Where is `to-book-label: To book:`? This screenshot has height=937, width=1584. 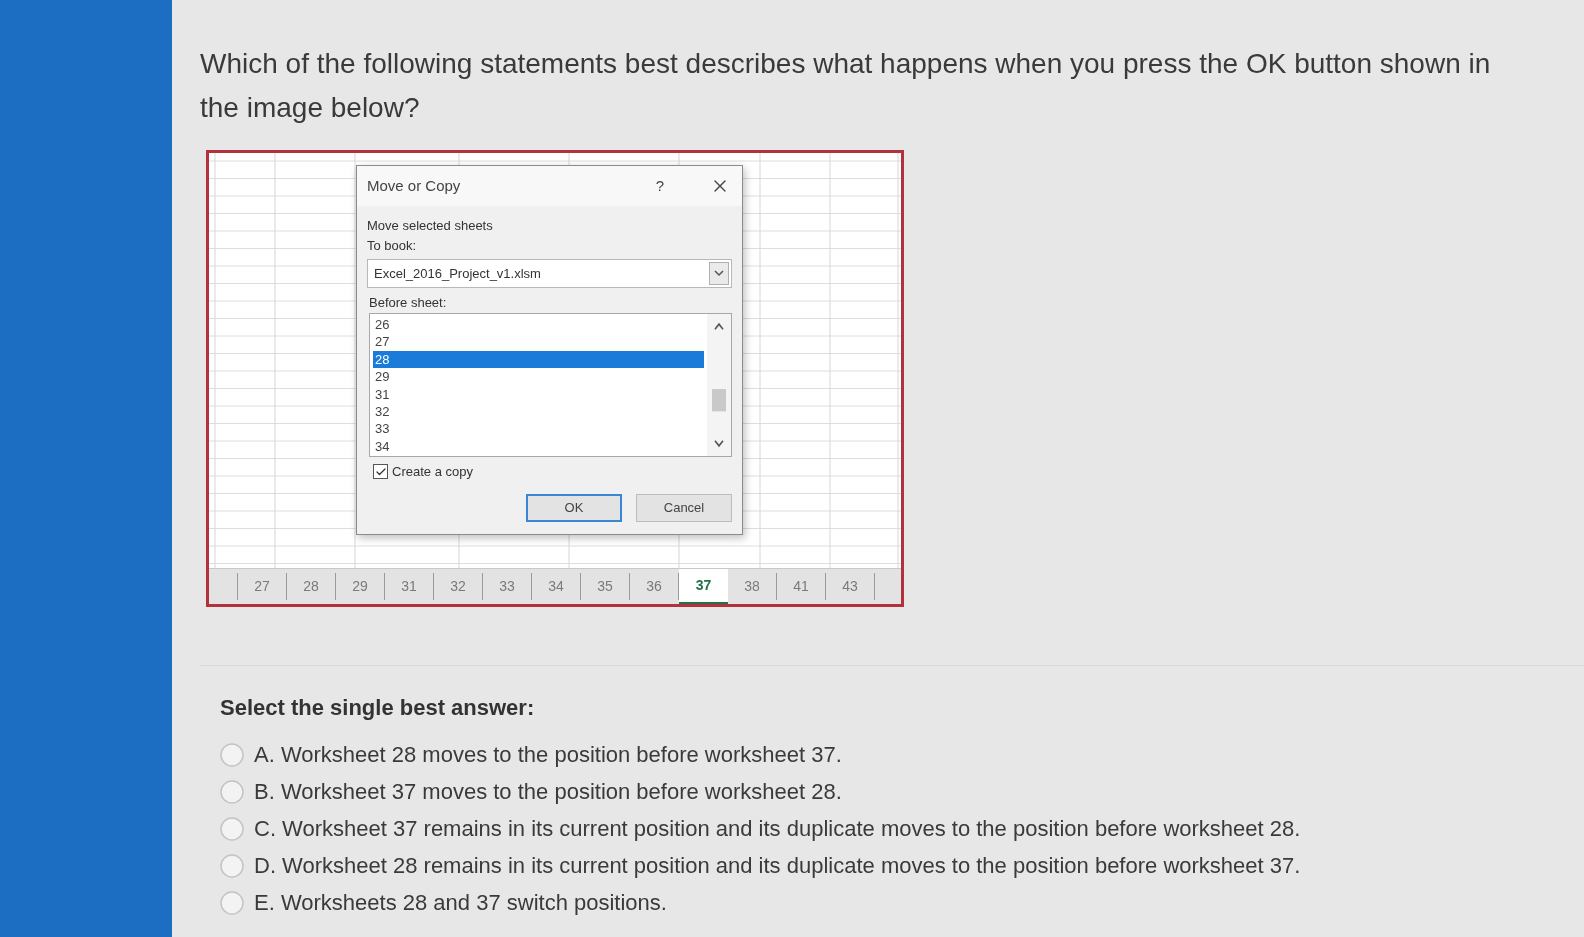 to-book-label: To book: is located at coordinates (392, 246).